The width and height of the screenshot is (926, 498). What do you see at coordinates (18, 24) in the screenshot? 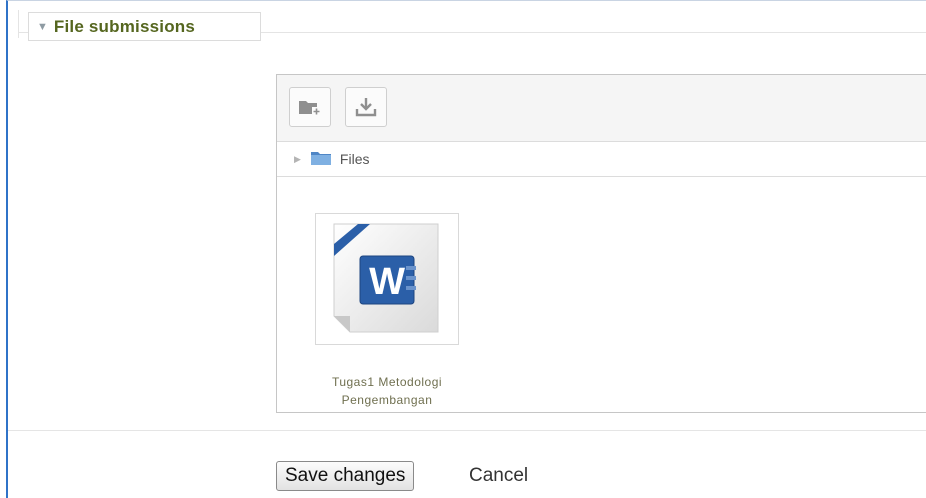
I see `fieldset-border-left` at bounding box center [18, 24].